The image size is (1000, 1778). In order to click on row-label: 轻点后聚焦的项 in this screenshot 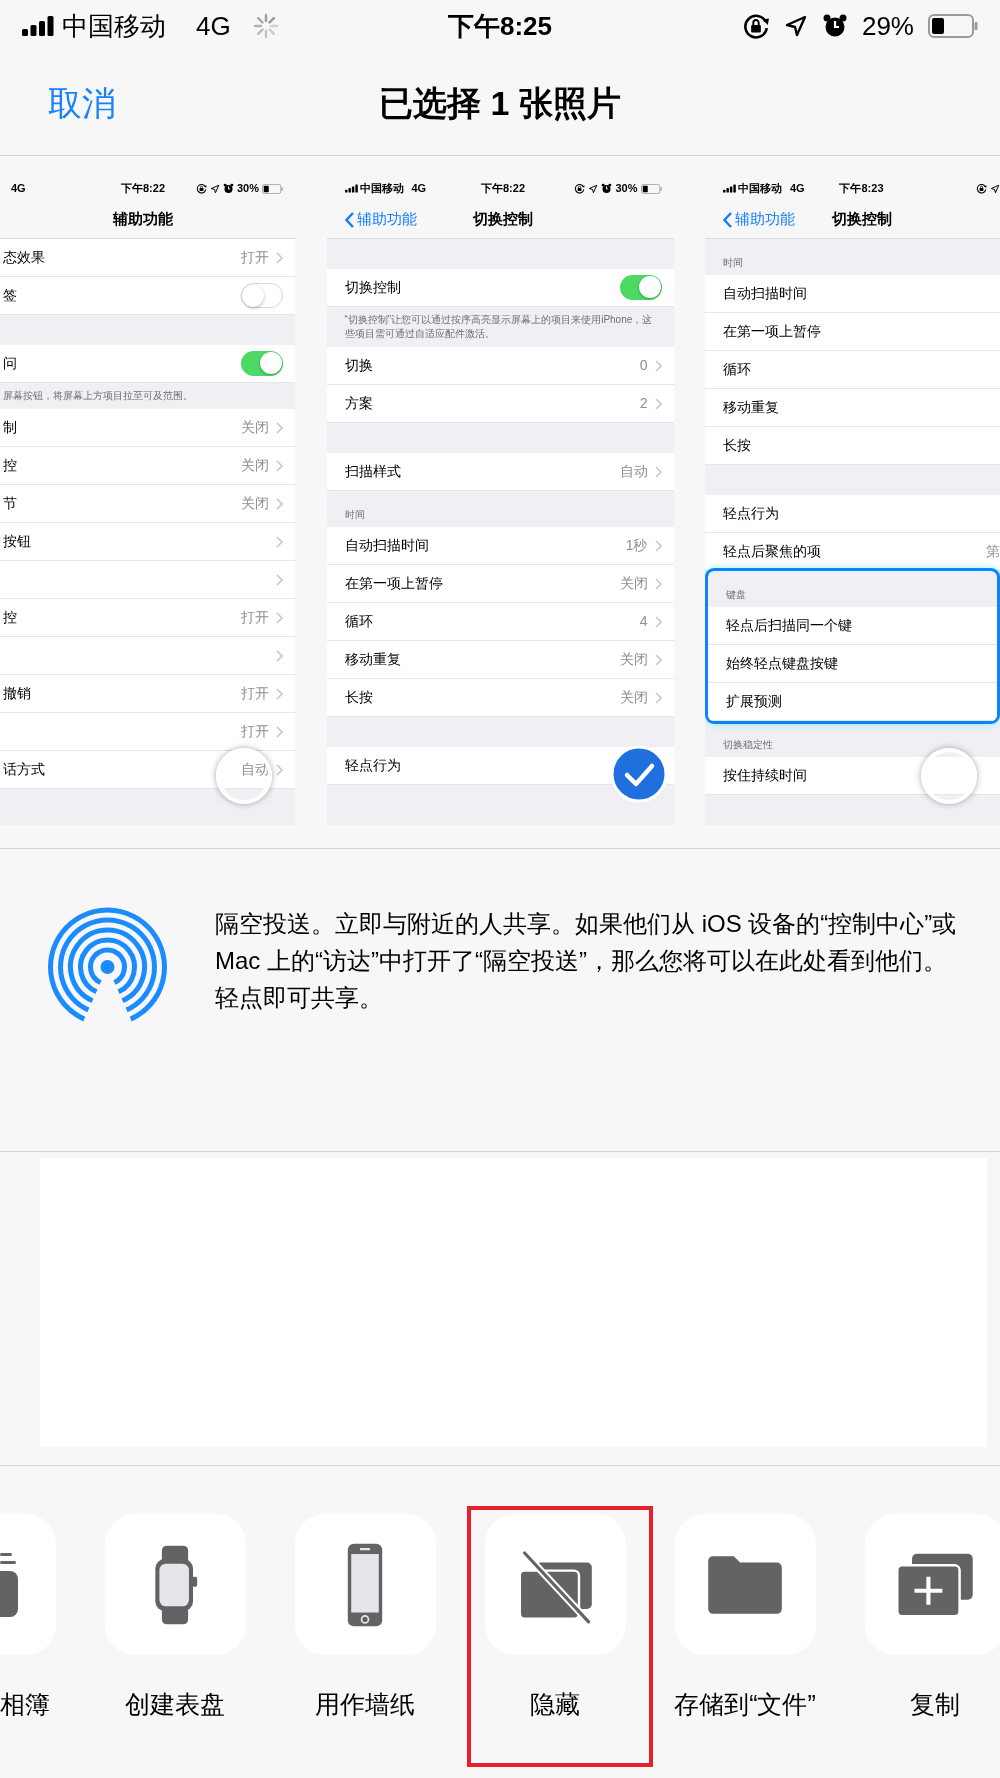, I will do `click(772, 551)`.